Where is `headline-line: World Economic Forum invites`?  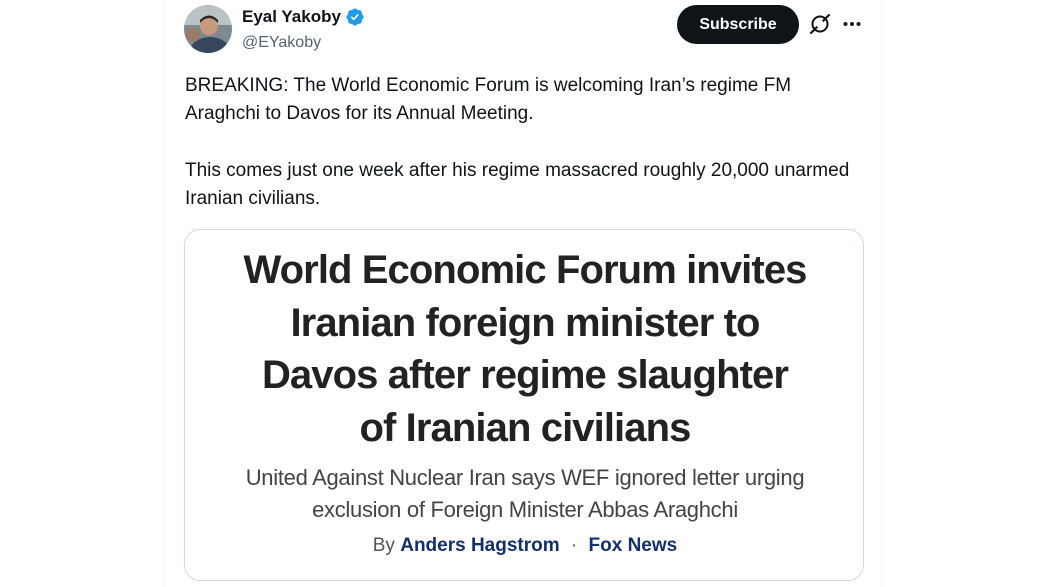 headline-line: World Economic Forum invites is located at coordinates (525, 270).